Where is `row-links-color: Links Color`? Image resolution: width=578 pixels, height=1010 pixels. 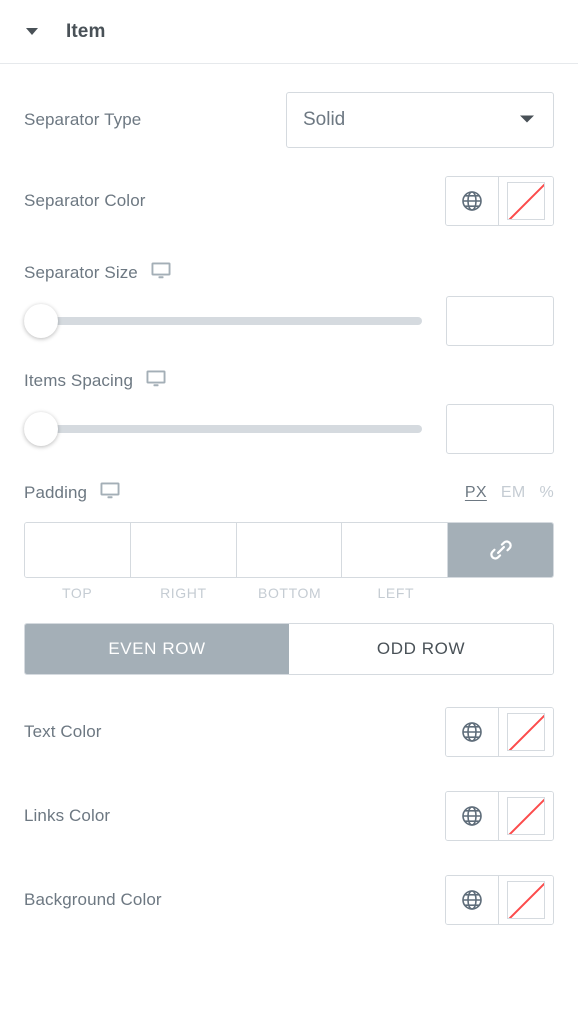 row-links-color: Links Color is located at coordinates (289, 816).